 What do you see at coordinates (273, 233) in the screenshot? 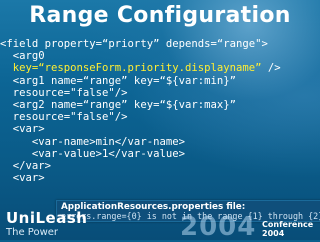
I see `conference-line2: 2004` at bounding box center [273, 233].